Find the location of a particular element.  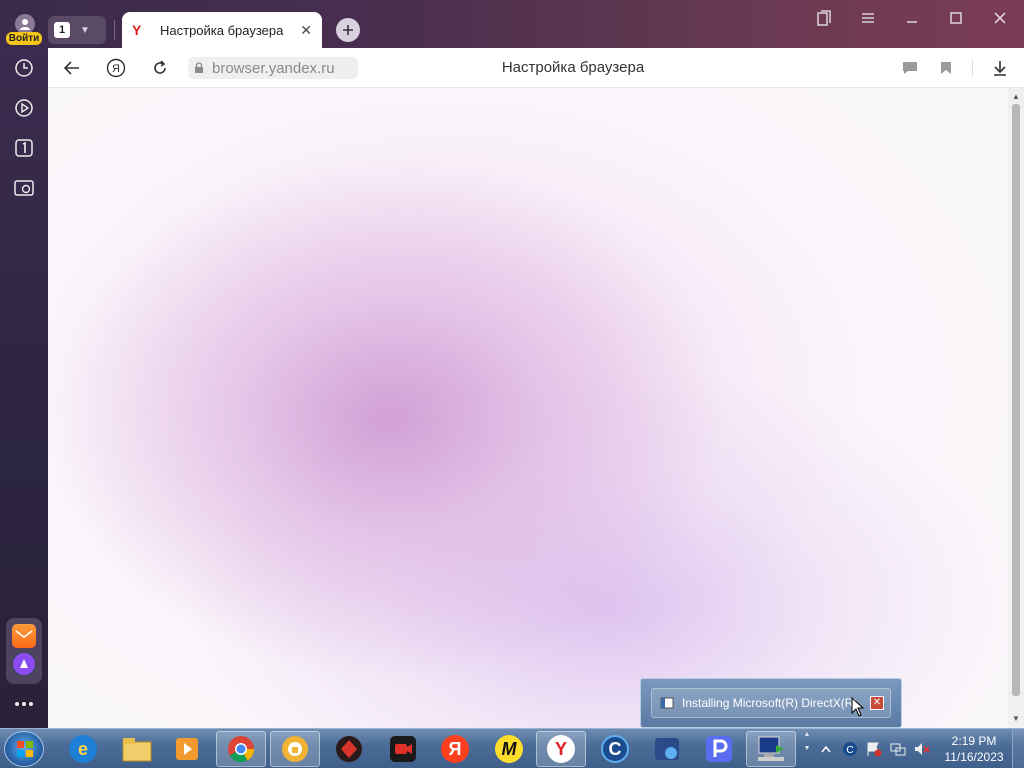

reload-button is located at coordinates (160, 68).